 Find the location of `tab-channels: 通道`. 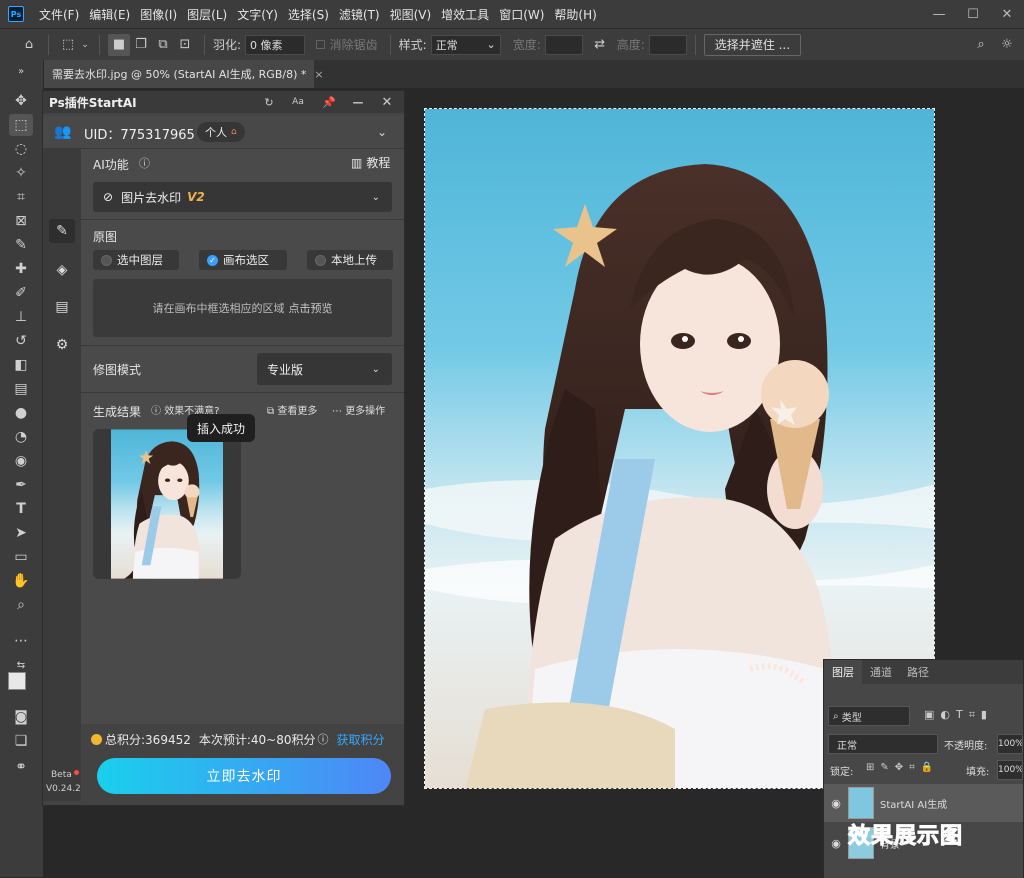

tab-channels: 通道 is located at coordinates (881, 672).